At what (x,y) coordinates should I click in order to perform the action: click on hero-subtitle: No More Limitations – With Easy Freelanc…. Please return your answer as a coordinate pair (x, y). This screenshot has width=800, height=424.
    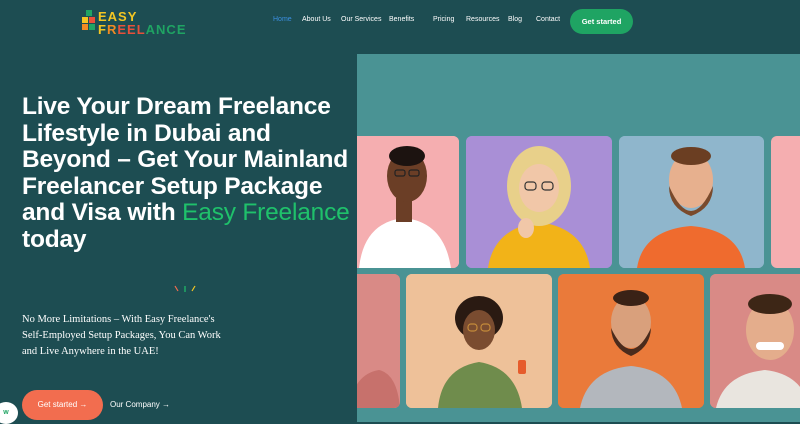
    Looking at the image, I should click on (121, 335).